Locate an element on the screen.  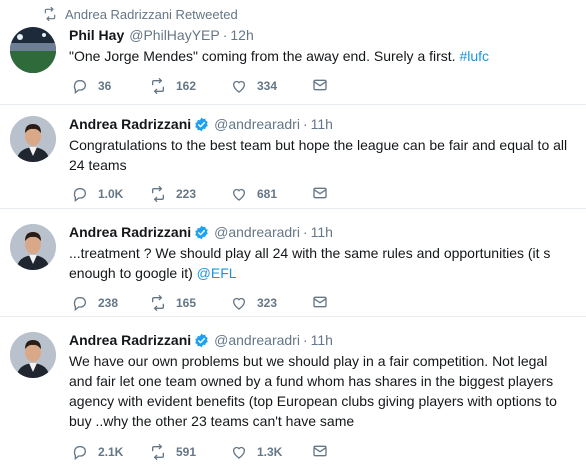
like-button: 1.3K is located at coordinates (256, 452).